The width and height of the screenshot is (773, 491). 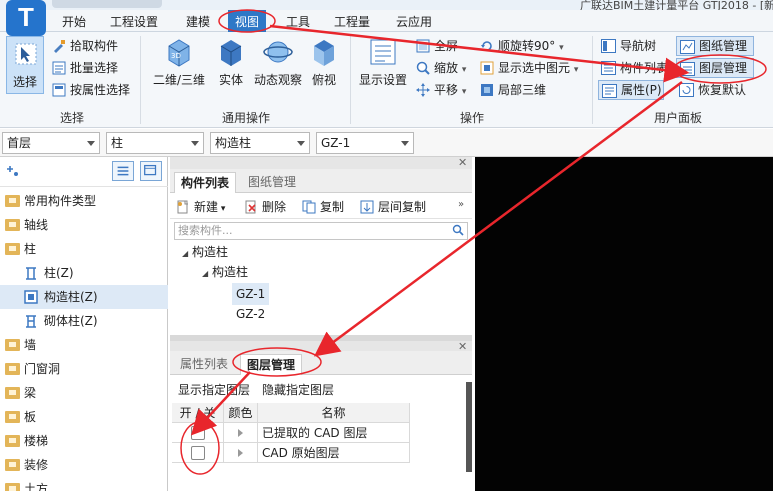 What do you see at coordinates (462, 162) in the screenshot?
I see `close-icon: ✕` at bounding box center [462, 162].